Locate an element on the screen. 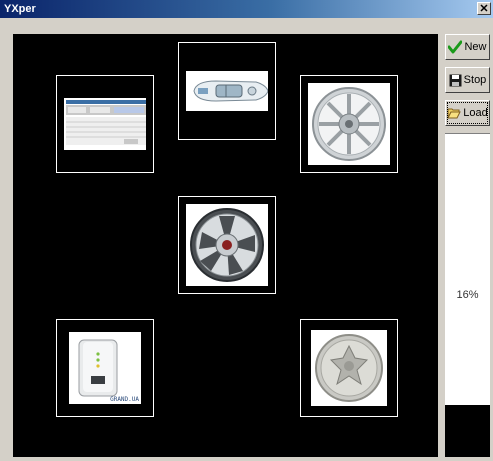 The image size is (493, 461). coin-thumbnail is located at coordinates (349, 368).